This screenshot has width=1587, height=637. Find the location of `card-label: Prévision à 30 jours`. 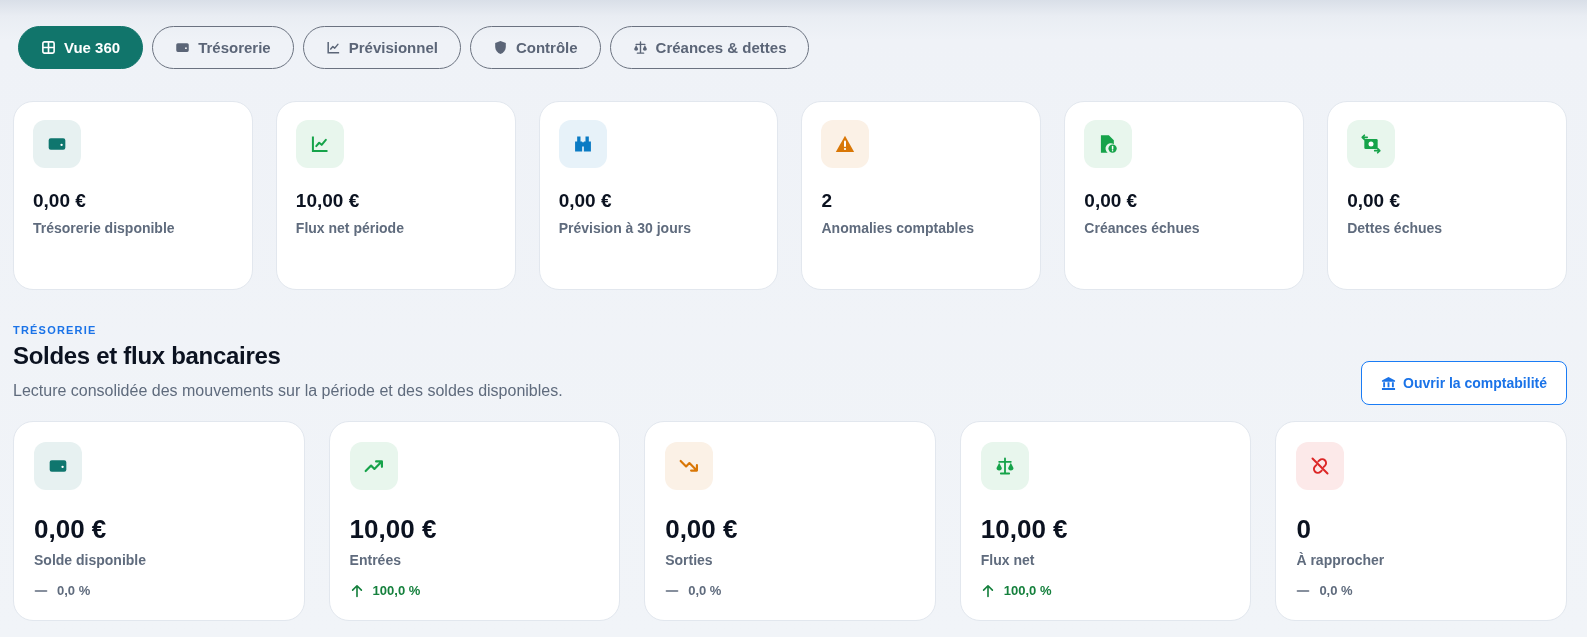

card-label: Prévision à 30 jours is located at coordinates (624, 228).